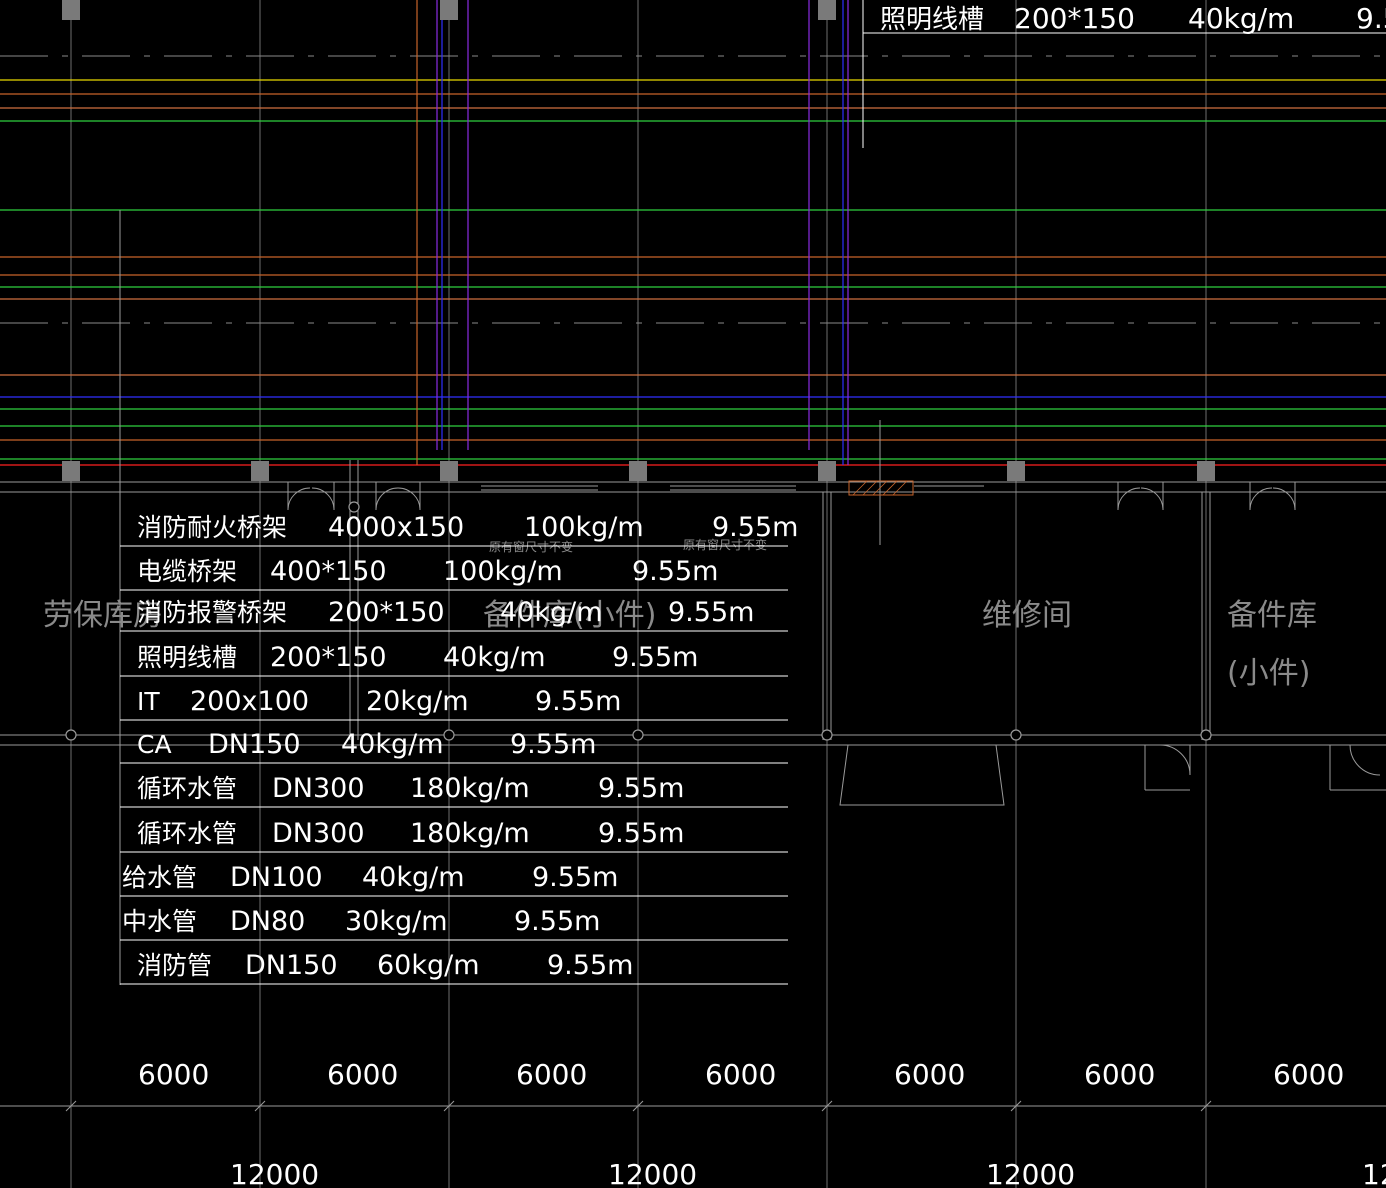 This screenshot has width=1386, height=1188. Describe the element at coordinates (187, 657) in the screenshot. I see `row-name: 照明线槽` at that location.